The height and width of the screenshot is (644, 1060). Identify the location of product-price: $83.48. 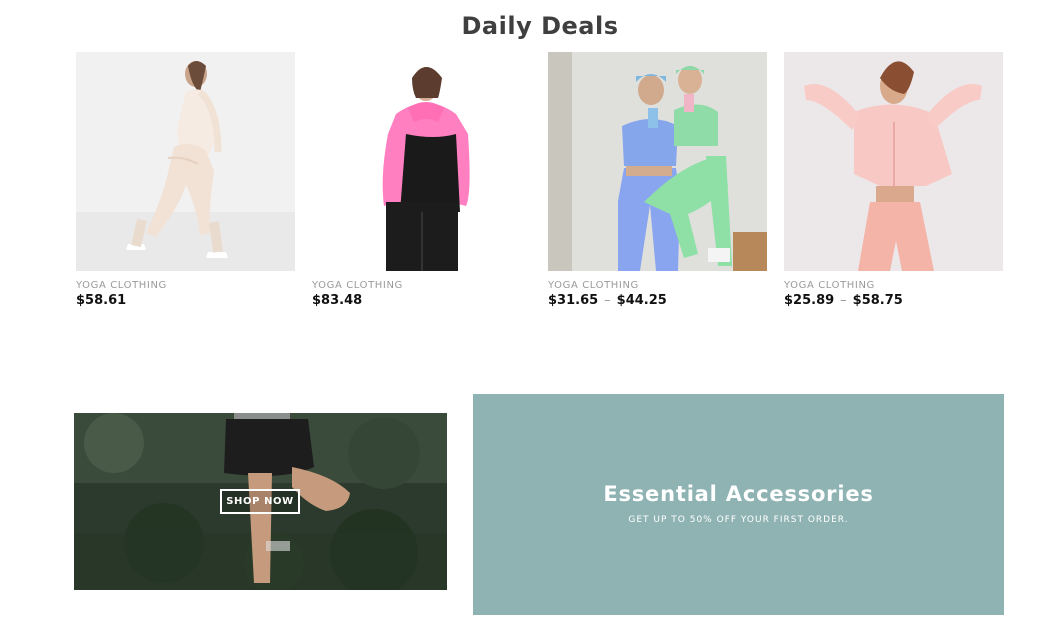
(421, 300).